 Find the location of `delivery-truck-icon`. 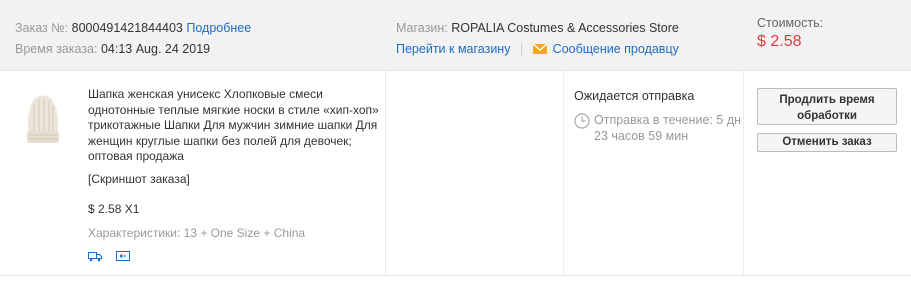

delivery-truck-icon is located at coordinates (95, 256).